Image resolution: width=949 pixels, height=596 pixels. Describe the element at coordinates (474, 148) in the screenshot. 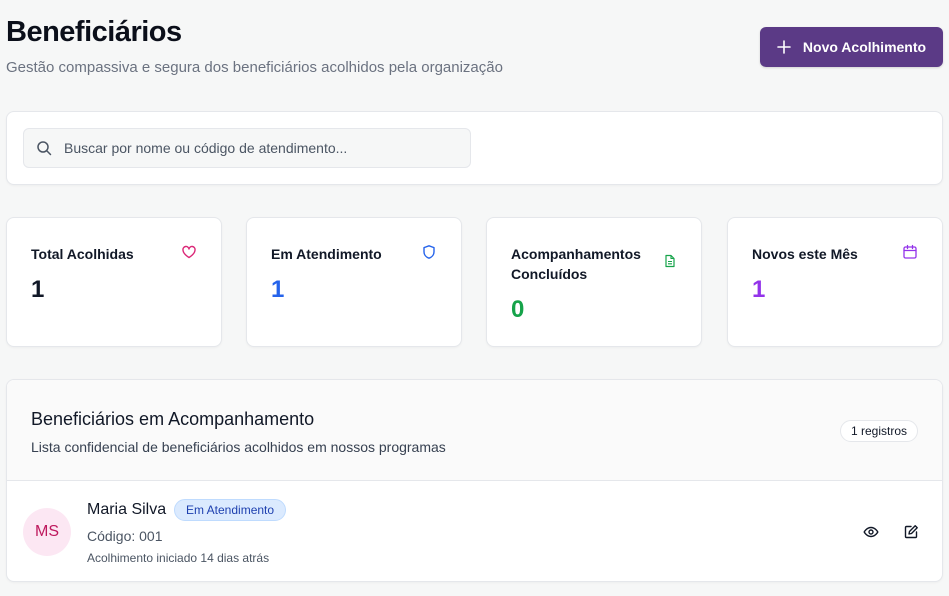

I see `search-card` at that location.